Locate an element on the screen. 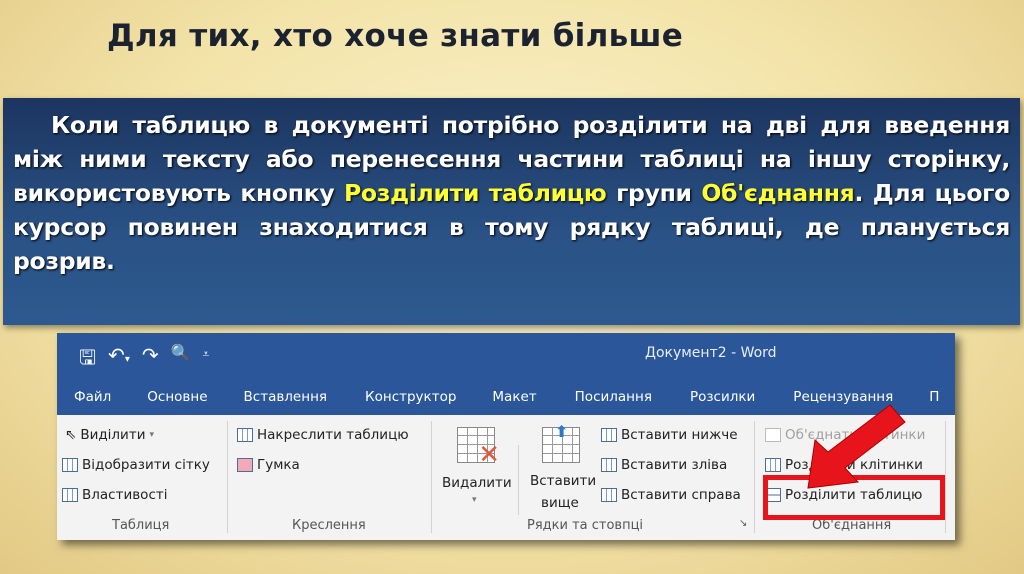 The width and height of the screenshot is (1024, 574). undo-icon: ↶▾ is located at coordinates (119, 360).